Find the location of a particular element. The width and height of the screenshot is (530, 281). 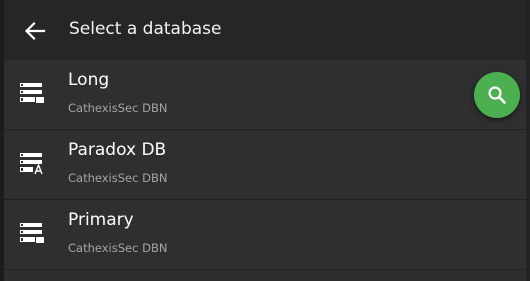

back-button is located at coordinates (35, 31).